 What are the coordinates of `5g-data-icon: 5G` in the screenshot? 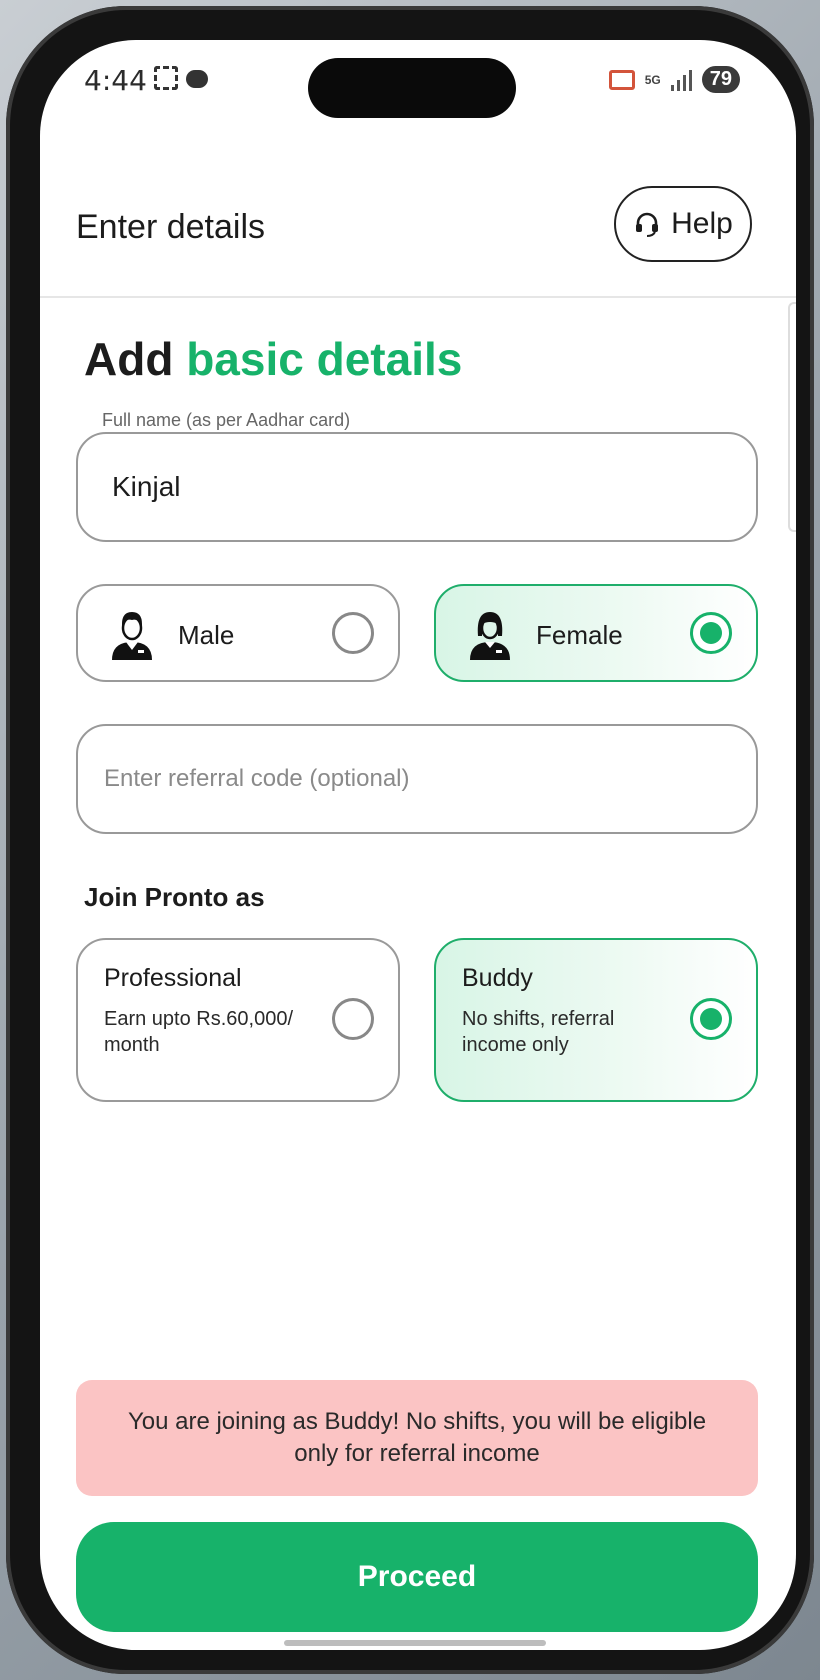 It's located at (652, 79).